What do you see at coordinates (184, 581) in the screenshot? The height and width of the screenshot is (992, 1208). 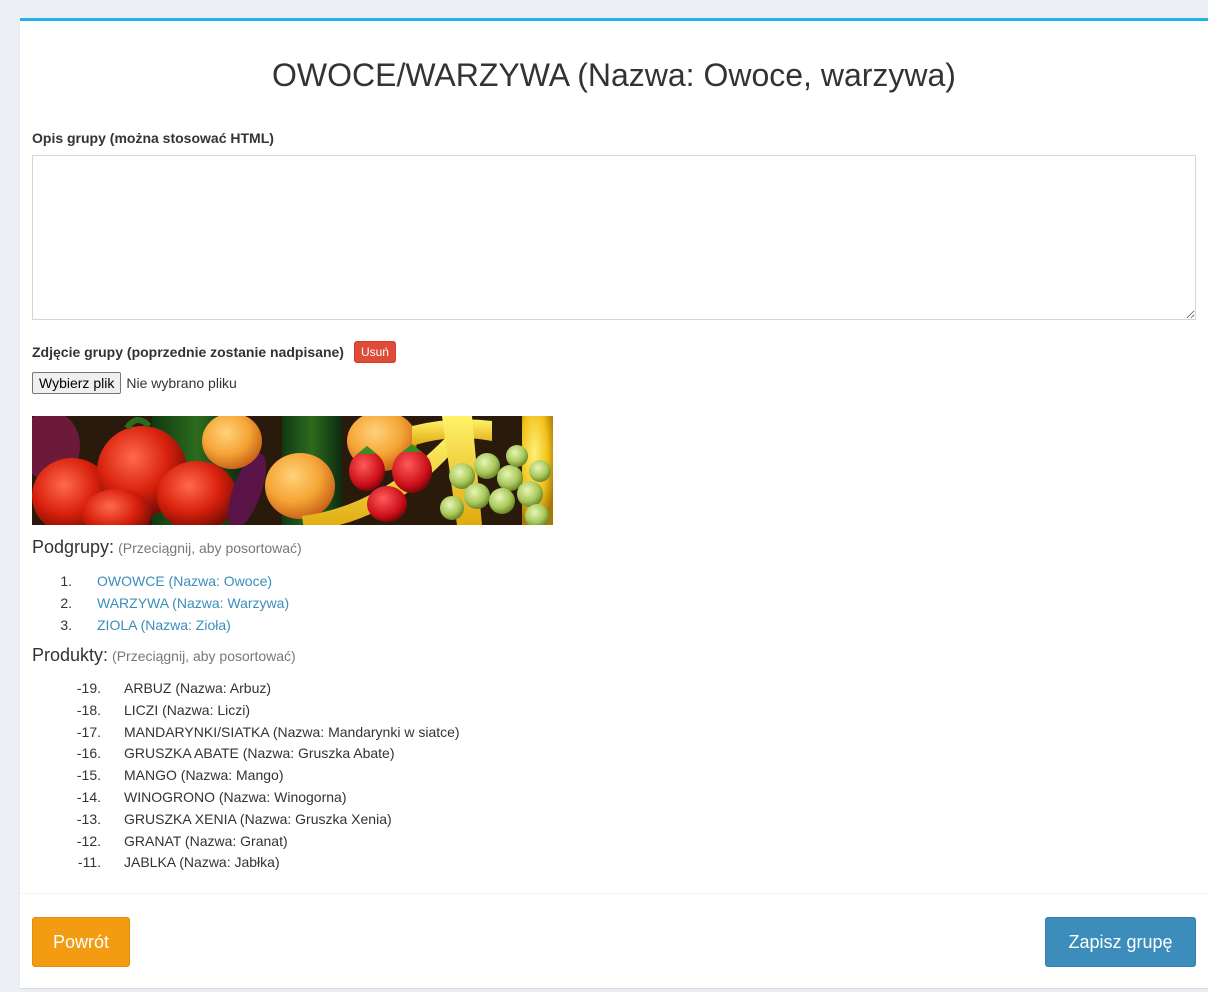 I see `subgroup-link: OWOWCE (Nazwa: Owoce)` at bounding box center [184, 581].